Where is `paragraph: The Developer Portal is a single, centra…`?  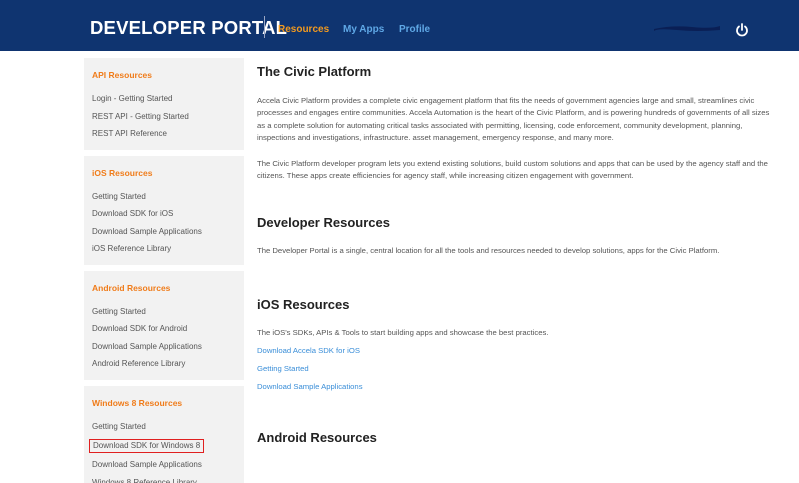 paragraph: The Developer Portal is a single, centra… is located at coordinates (488, 250).